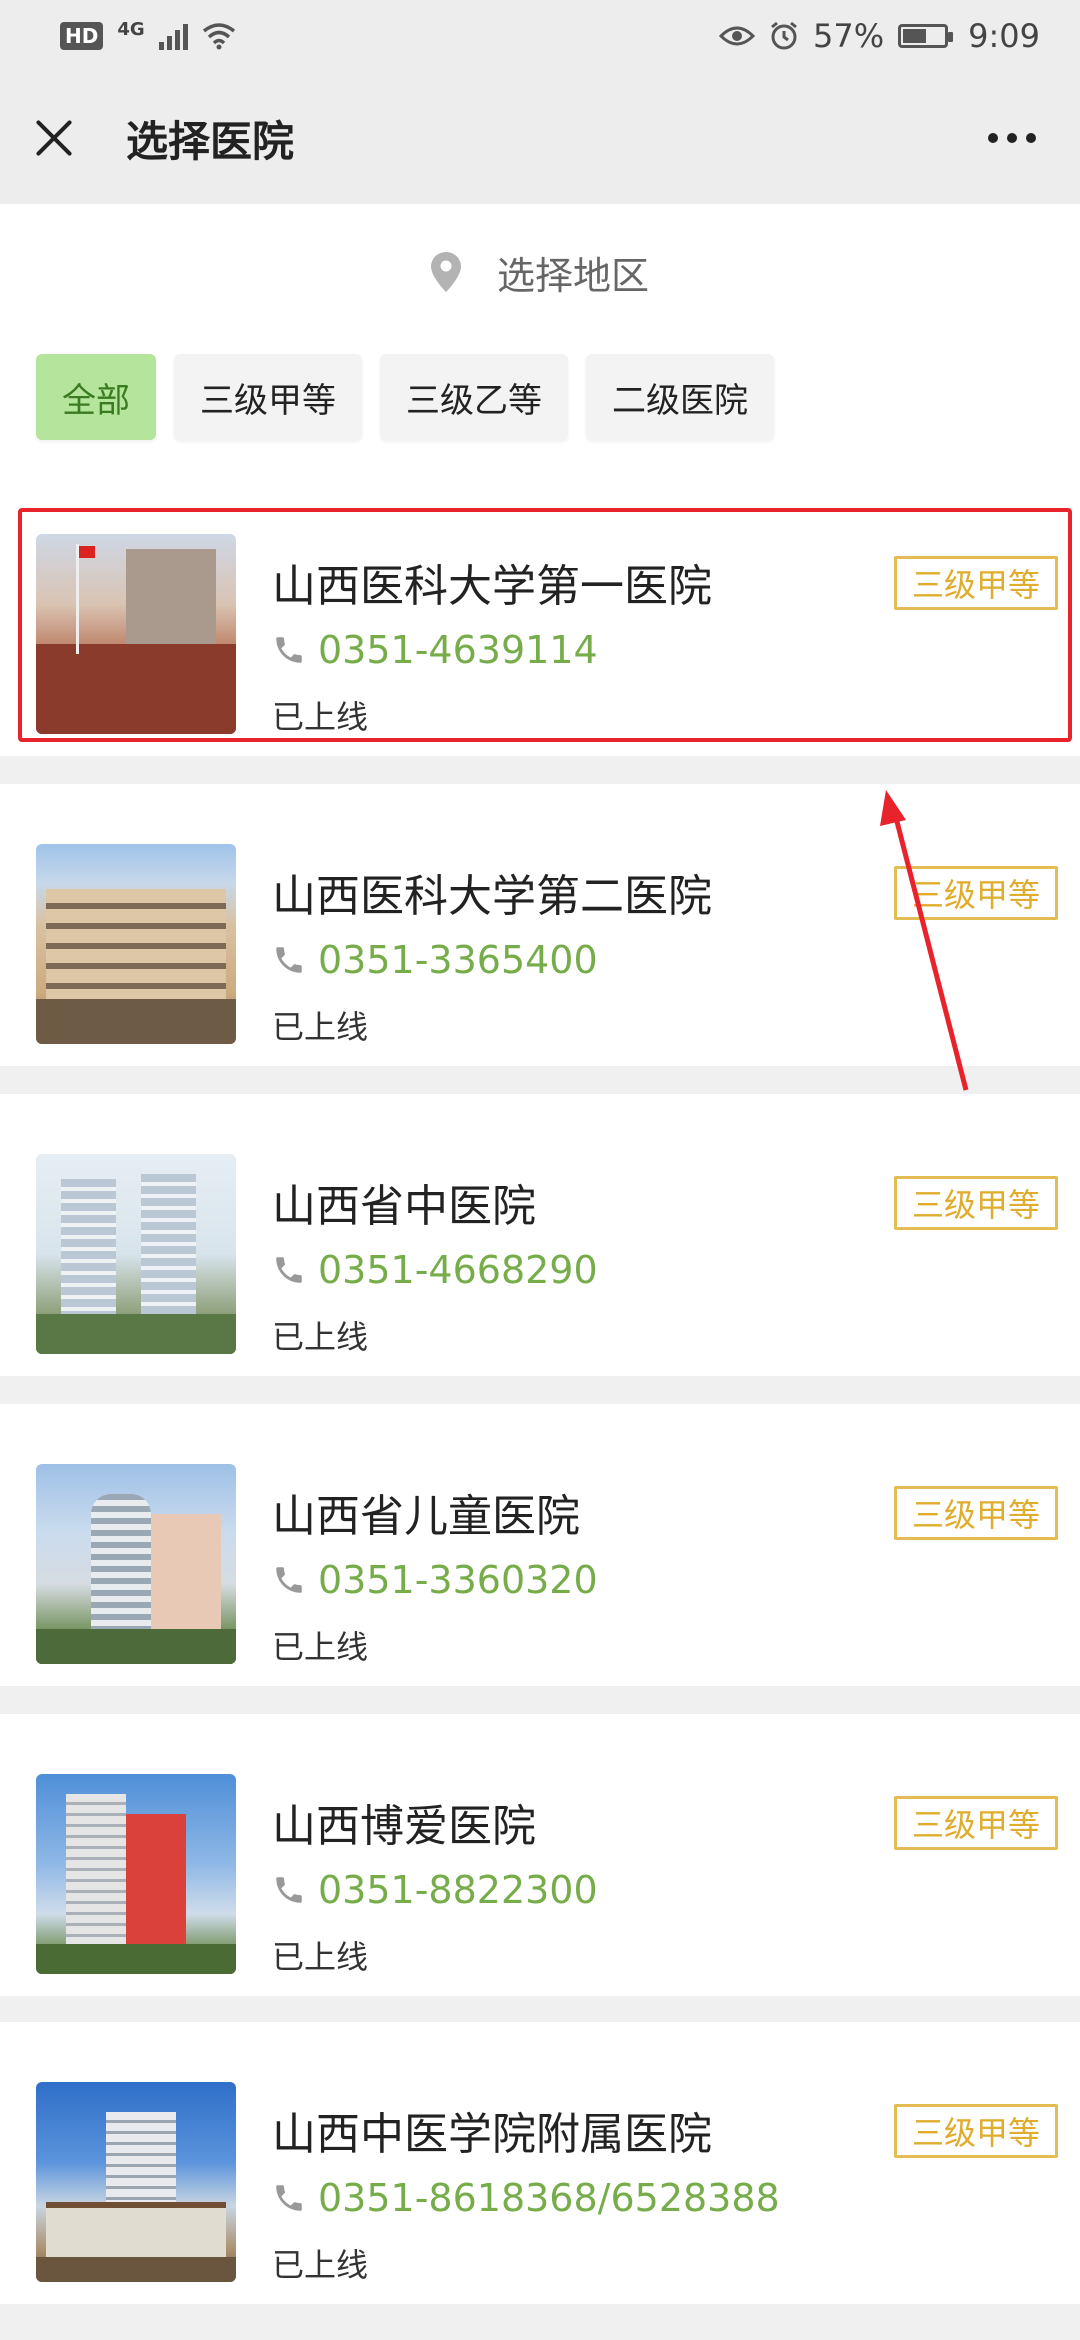  Describe the element at coordinates (680, 397) in the screenshot. I see `tab-secondary: 二级医院` at that location.